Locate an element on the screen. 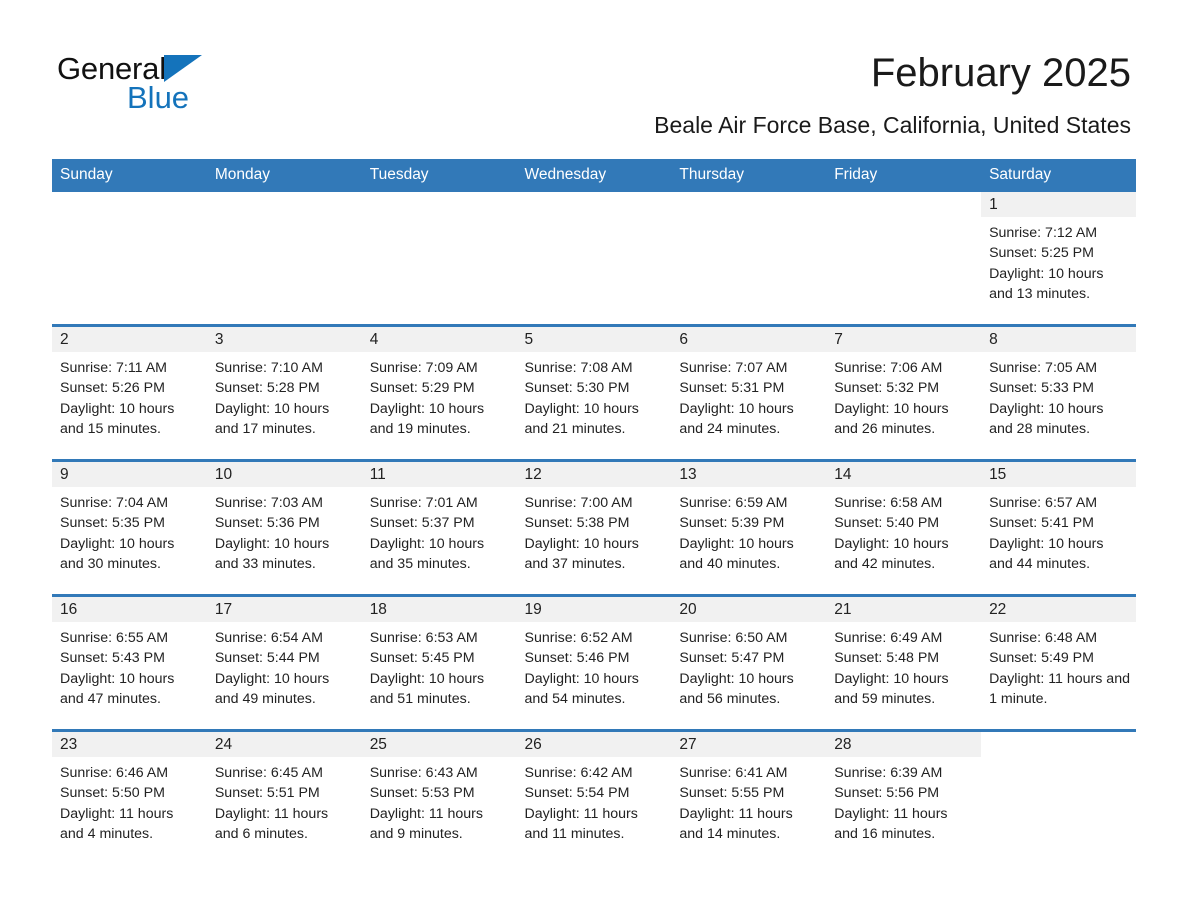 The height and width of the screenshot is (918, 1188). day-number: 24 is located at coordinates (284, 744).